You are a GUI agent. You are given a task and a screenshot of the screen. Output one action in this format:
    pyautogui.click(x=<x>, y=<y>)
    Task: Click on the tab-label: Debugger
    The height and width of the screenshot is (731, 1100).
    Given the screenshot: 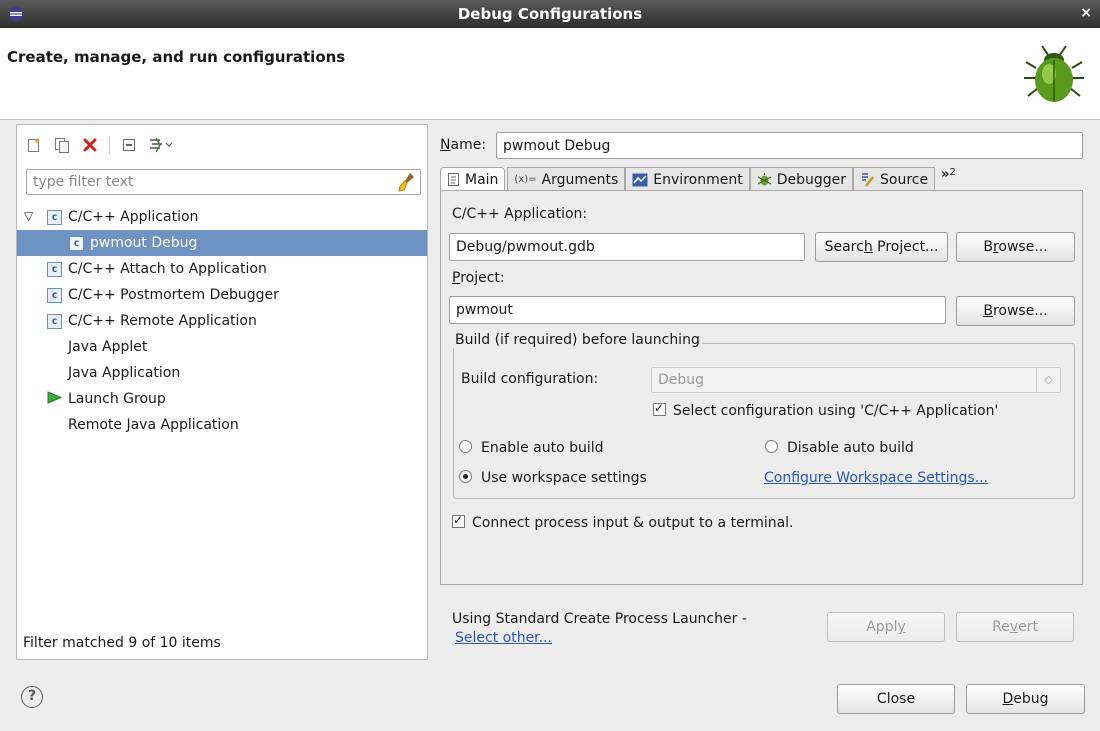 What is the action you would take?
    pyautogui.click(x=811, y=179)
    